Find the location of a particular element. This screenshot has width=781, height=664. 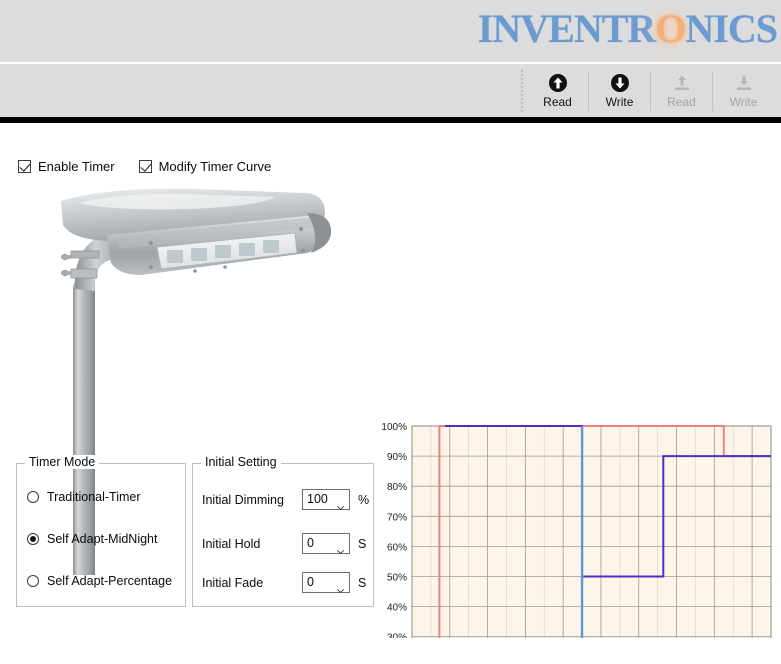

write-file-button: Write is located at coordinates (743, 91).